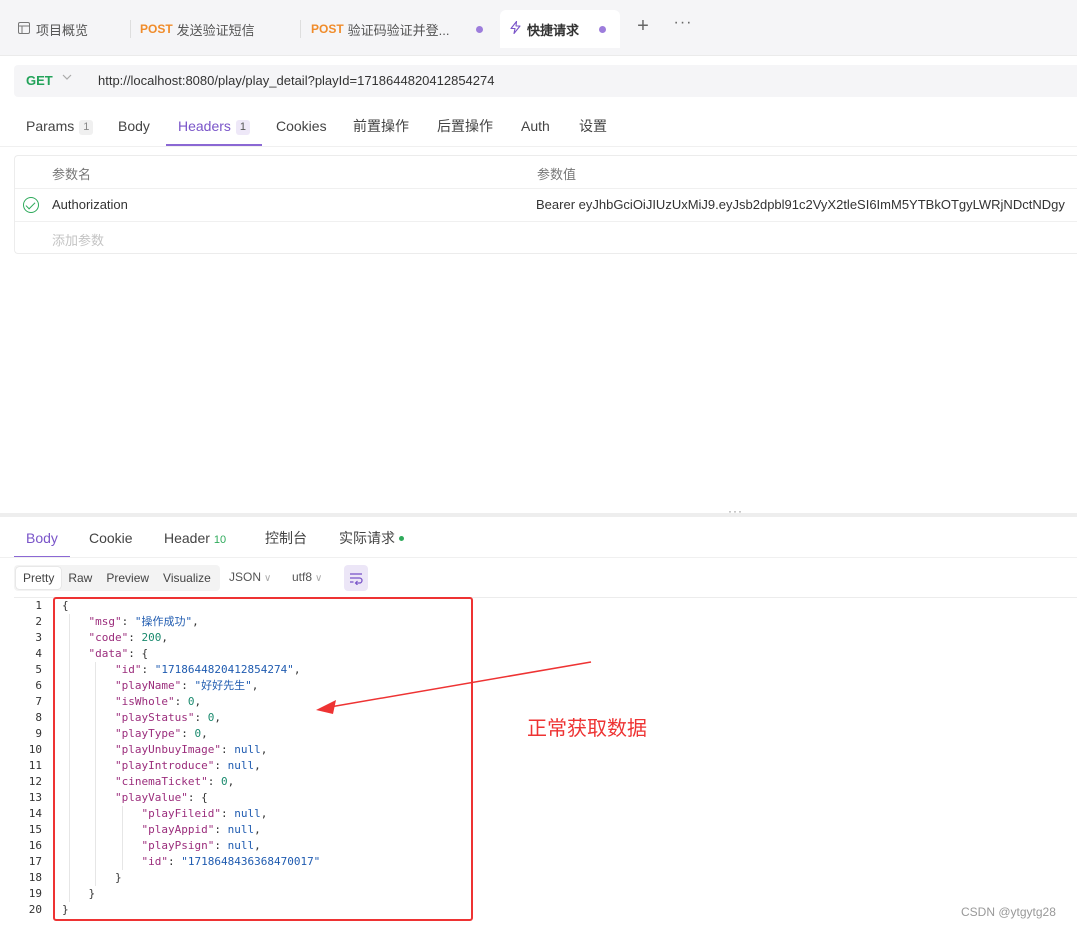 This screenshot has width=1077, height=929. I want to click on watermark: CSDN @ytgytg28, so click(1008, 912).